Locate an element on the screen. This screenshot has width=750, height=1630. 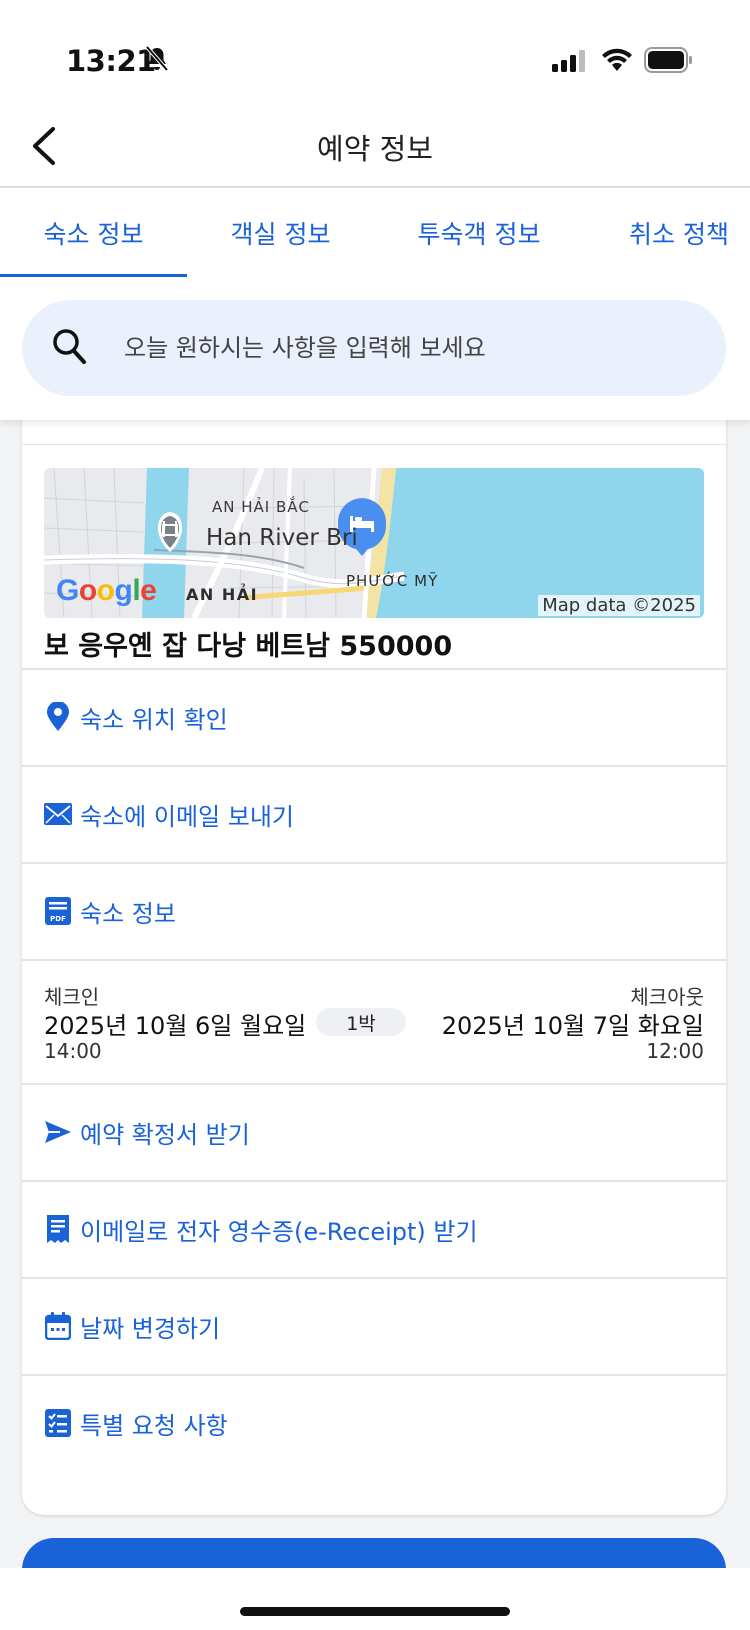
envelope-icon is located at coordinates (58, 814).